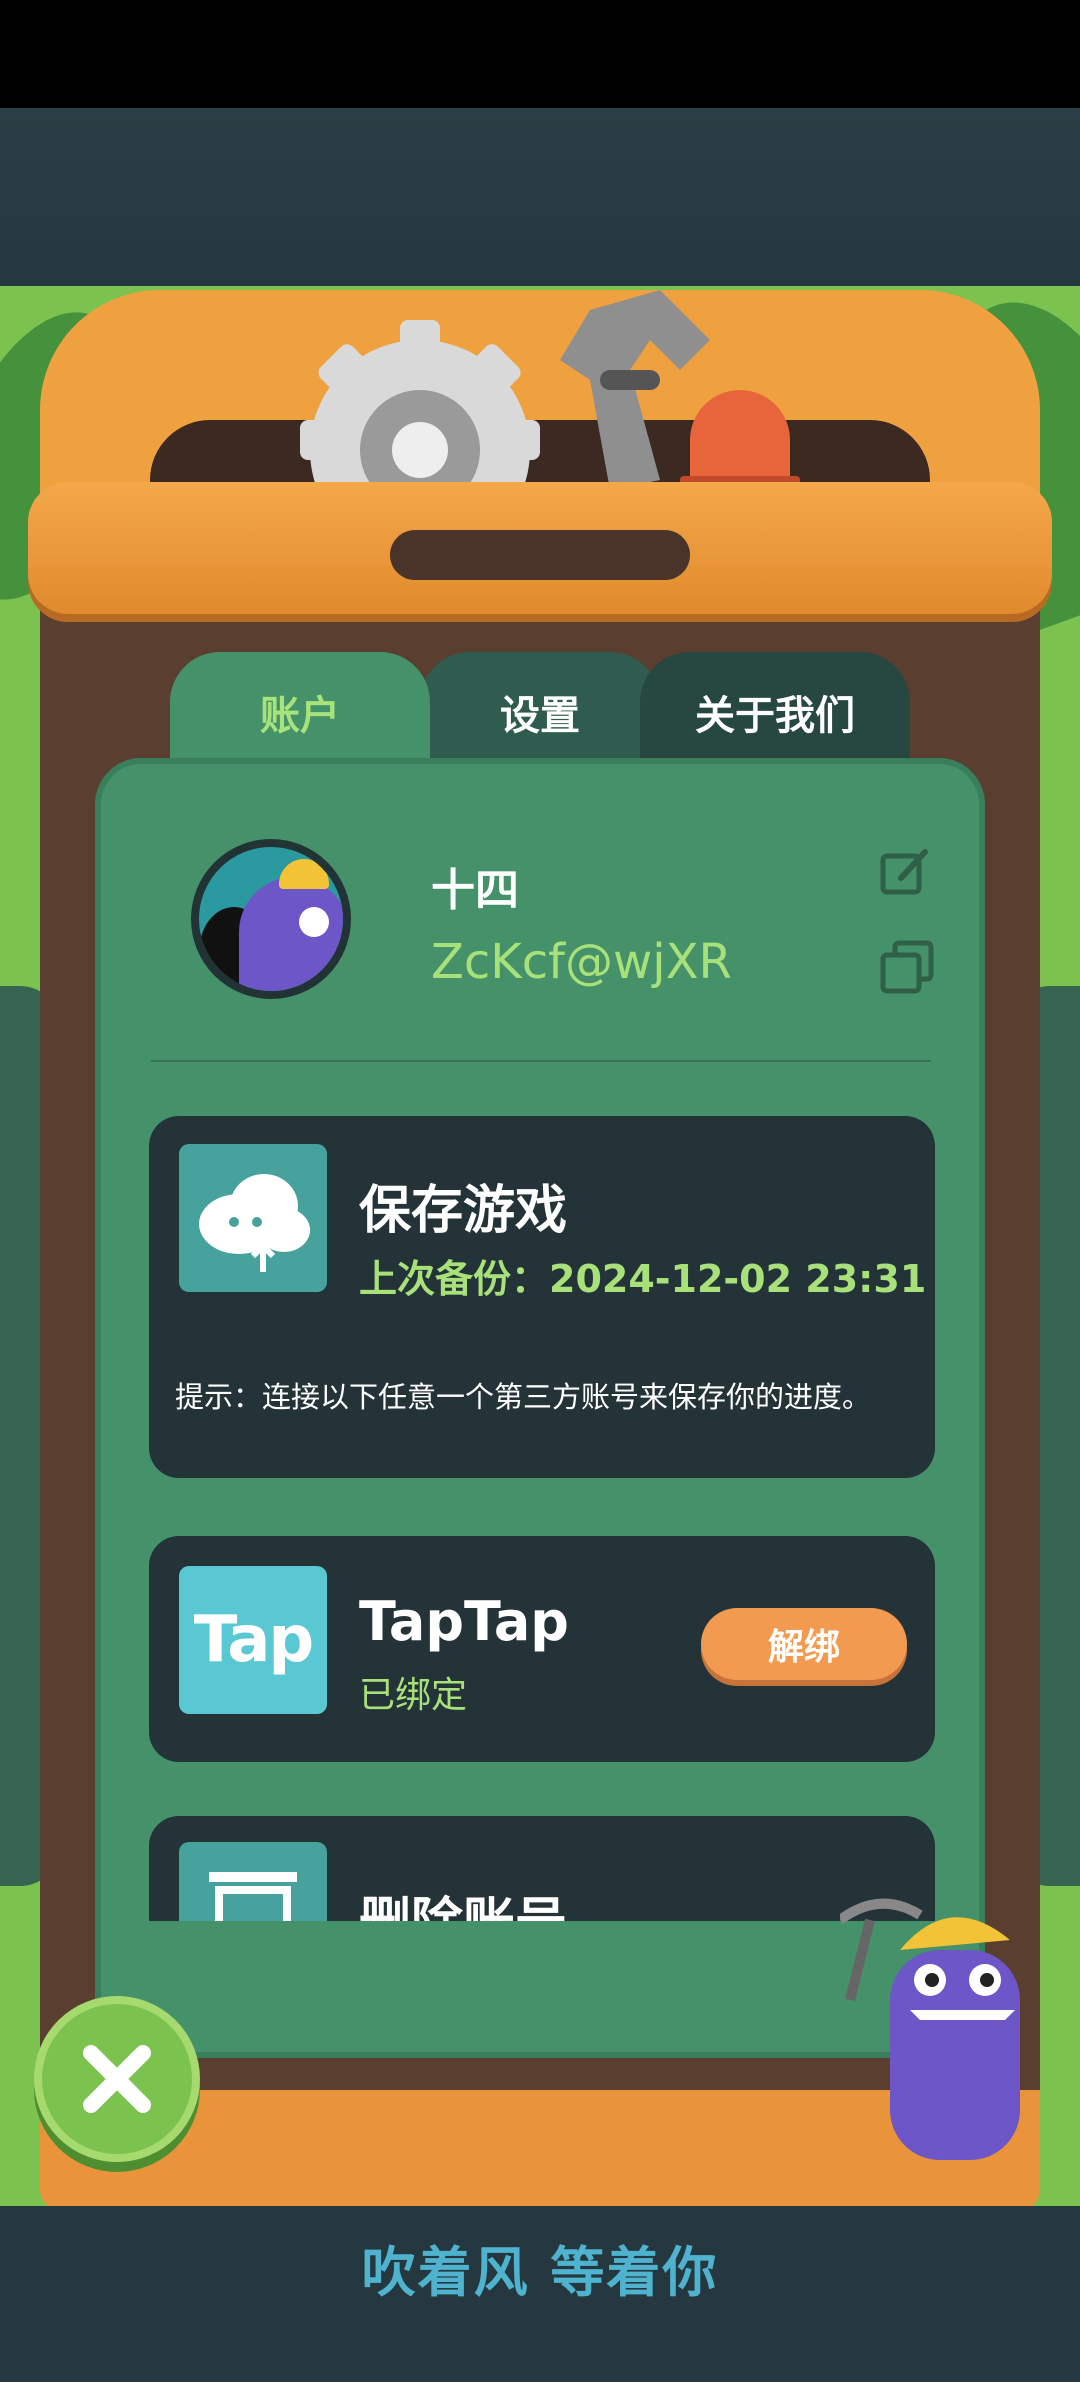 The image size is (1080, 2382). What do you see at coordinates (930, 2029) in the screenshot?
I see `mascot-dino` at bounding box center [930, 2029].